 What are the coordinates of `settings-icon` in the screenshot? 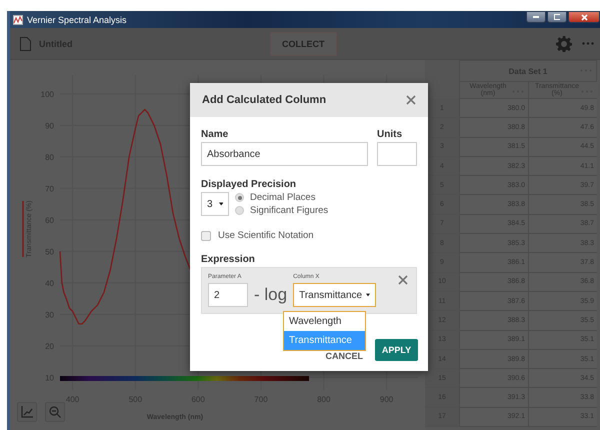 It's located at (564, 44).